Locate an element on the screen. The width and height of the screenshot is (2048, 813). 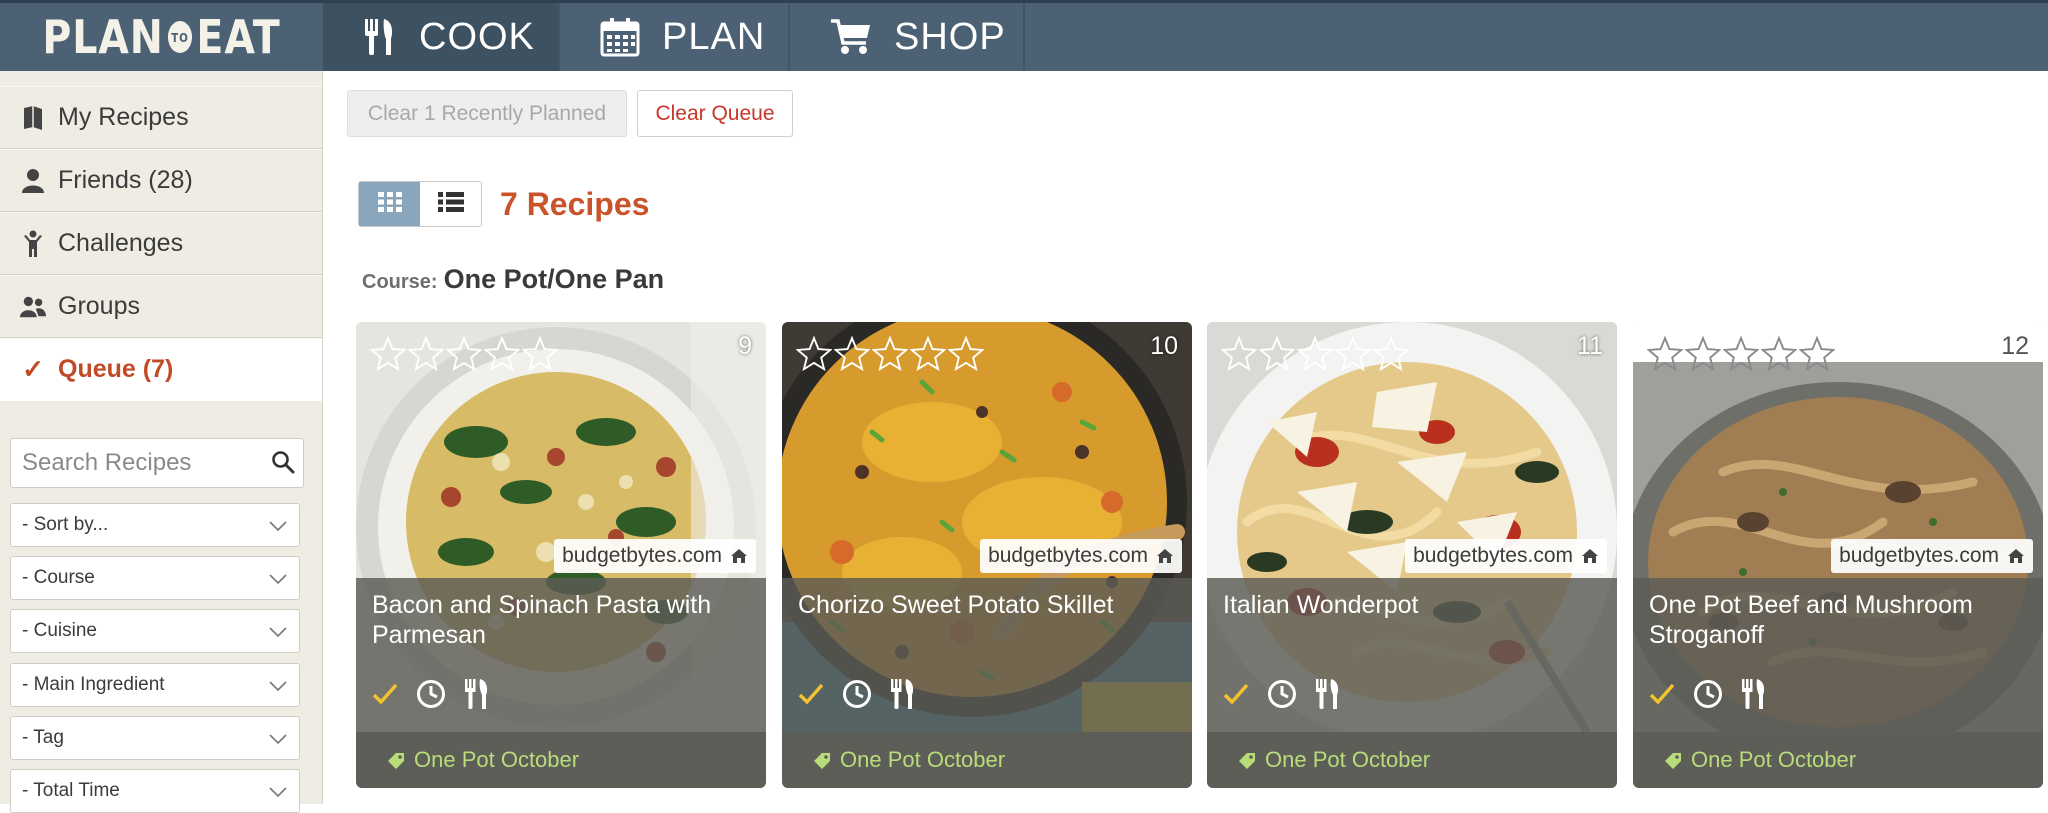
sidebar-item-challenges: Challenges is located at coordinates (161, 243).